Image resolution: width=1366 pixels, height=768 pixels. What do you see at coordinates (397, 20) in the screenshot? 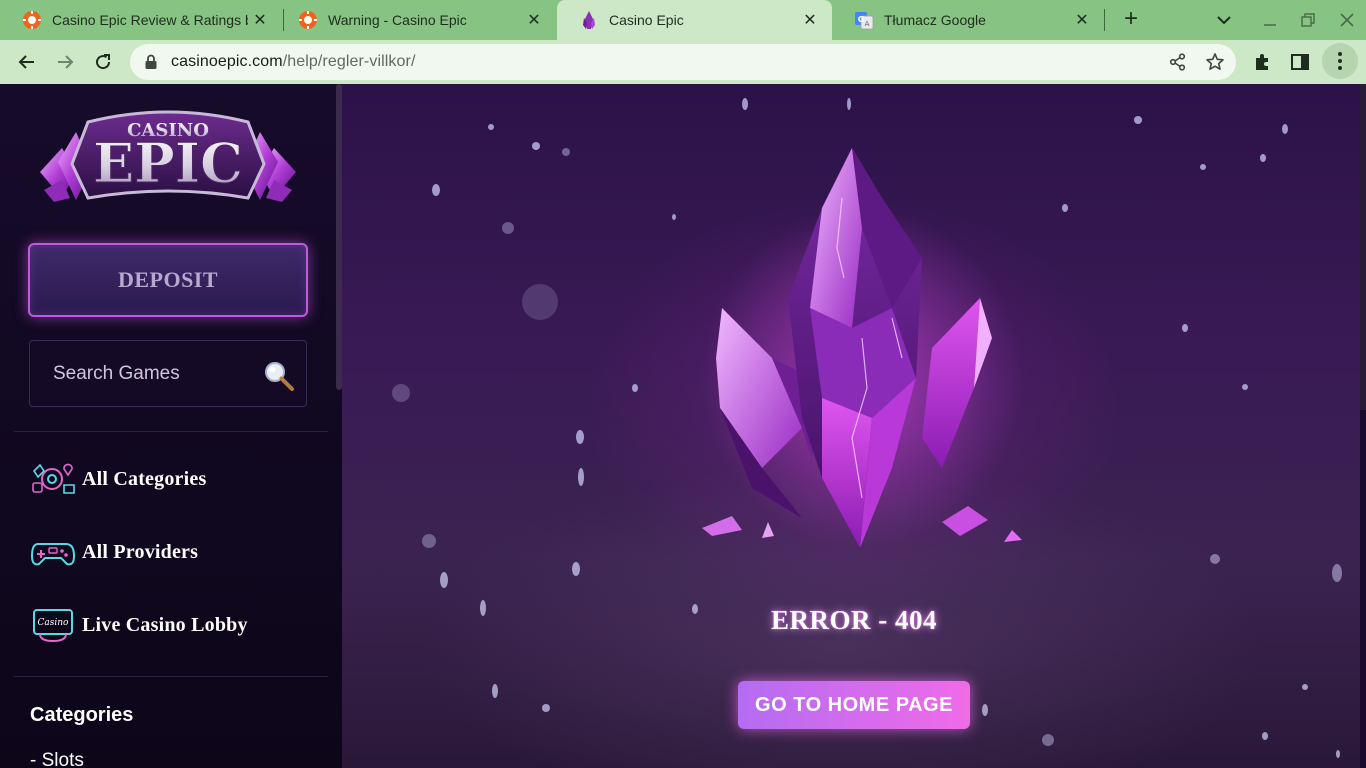
I see `tab-title: Warning - Casino Epic` at bounding box center [397, 20].